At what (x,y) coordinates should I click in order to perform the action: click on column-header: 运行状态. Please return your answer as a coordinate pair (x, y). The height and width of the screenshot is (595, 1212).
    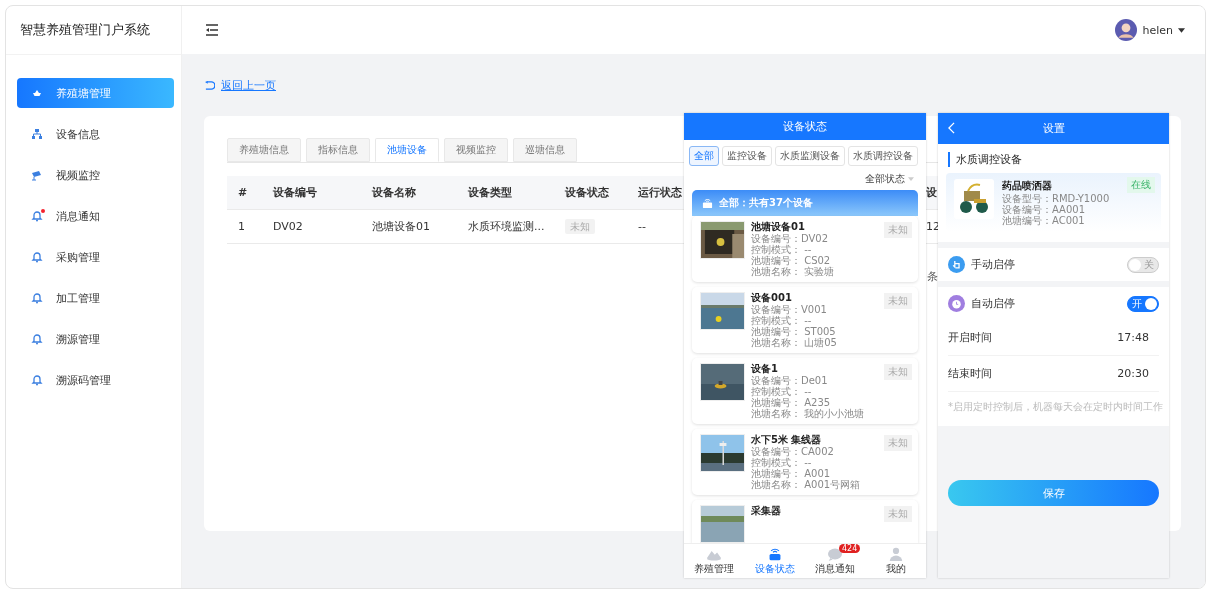
    Looking at the image, I should click on (660, 192).